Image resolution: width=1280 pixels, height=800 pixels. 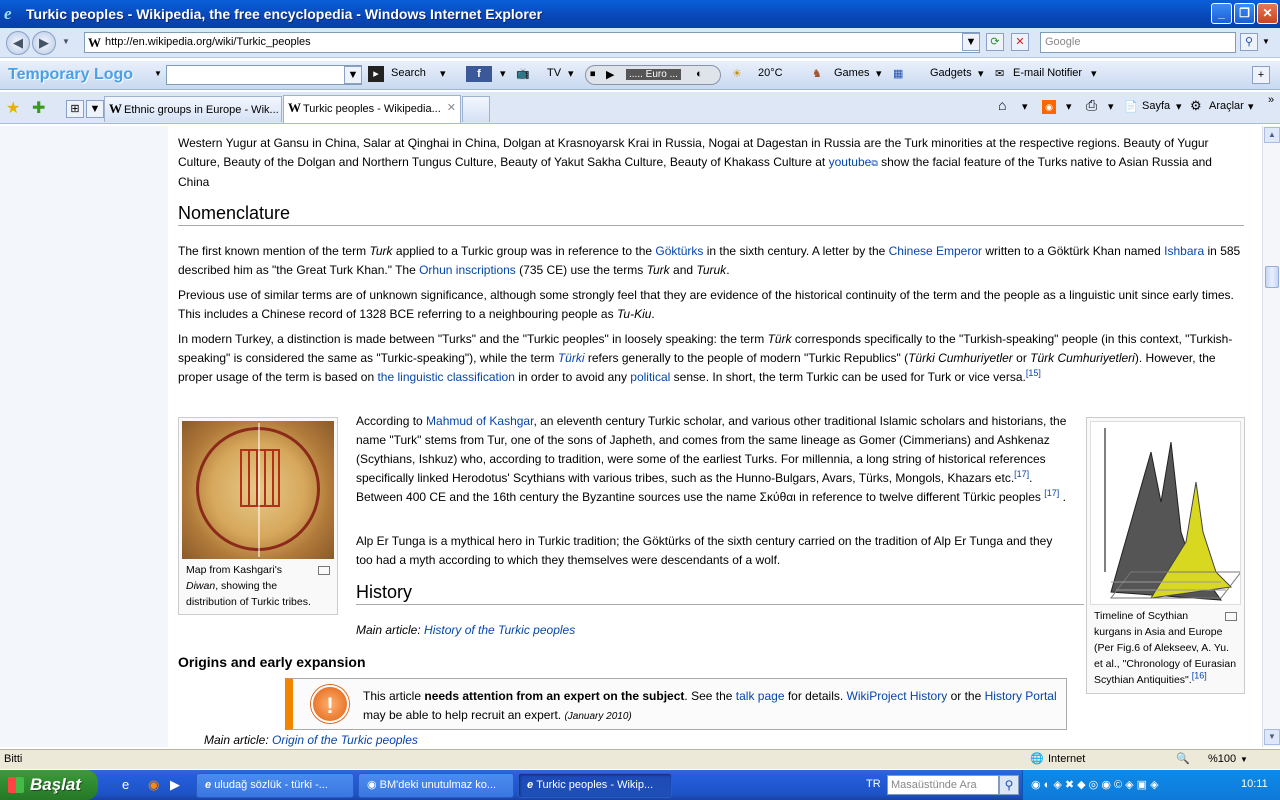 I want to click on tab-list-dropdown-icon: ▼, so click(x=95, y=109).